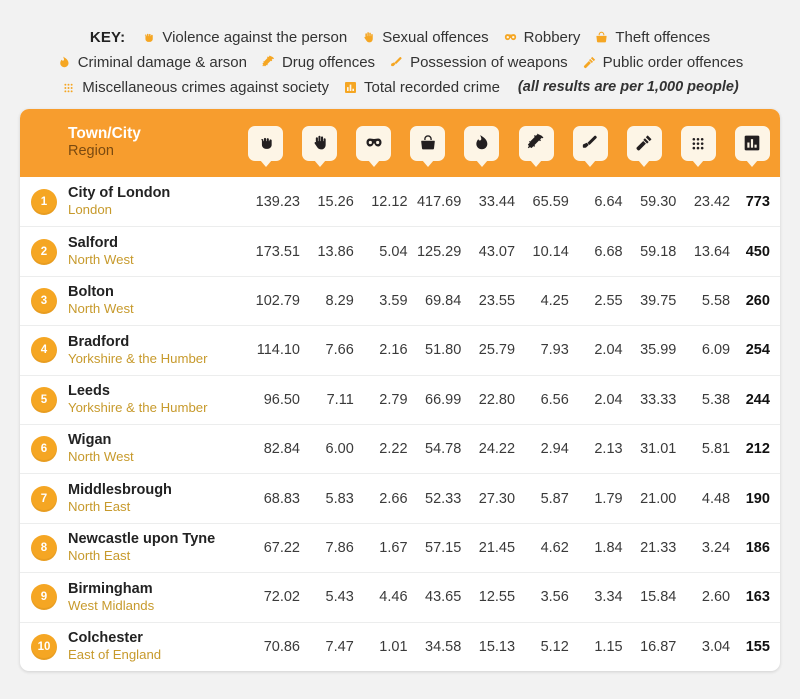 This screenshot has height=699, width=800. What do you see at coordinates (281, 646) in the screenshot?
I see `value-cell: 70.86` at bounding box center [281, 646].